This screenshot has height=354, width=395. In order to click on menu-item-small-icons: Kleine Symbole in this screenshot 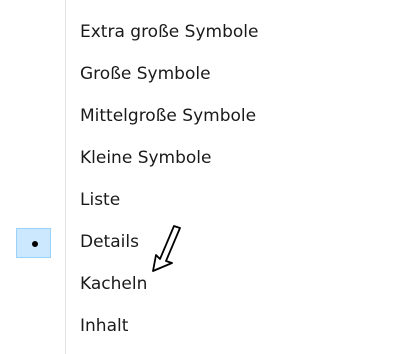, I will do `click(197, 158)`.